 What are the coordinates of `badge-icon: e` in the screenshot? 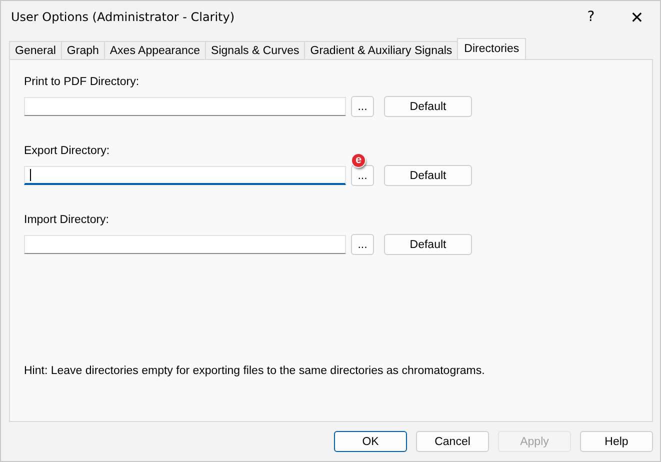 It's located at (358, 160).